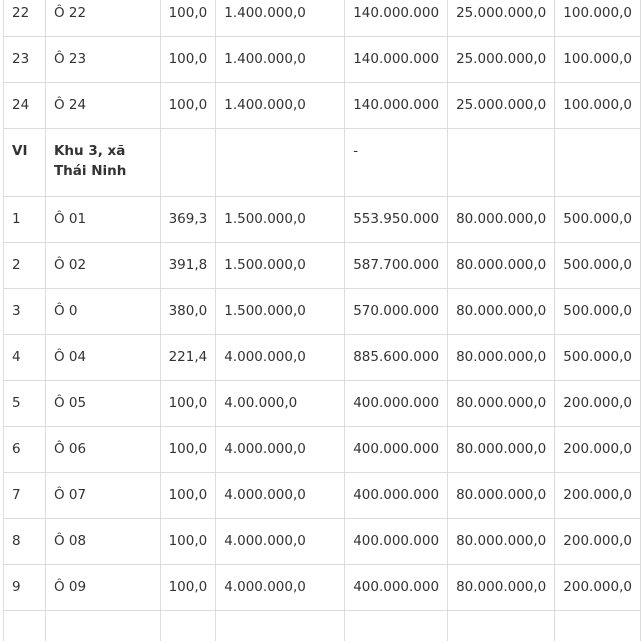 The width and height of the screenshot is (641, 641). Describe the element at coordinates (102, 403) in the screenshot. I see `plot-name-cell: Ô 05` at that location.